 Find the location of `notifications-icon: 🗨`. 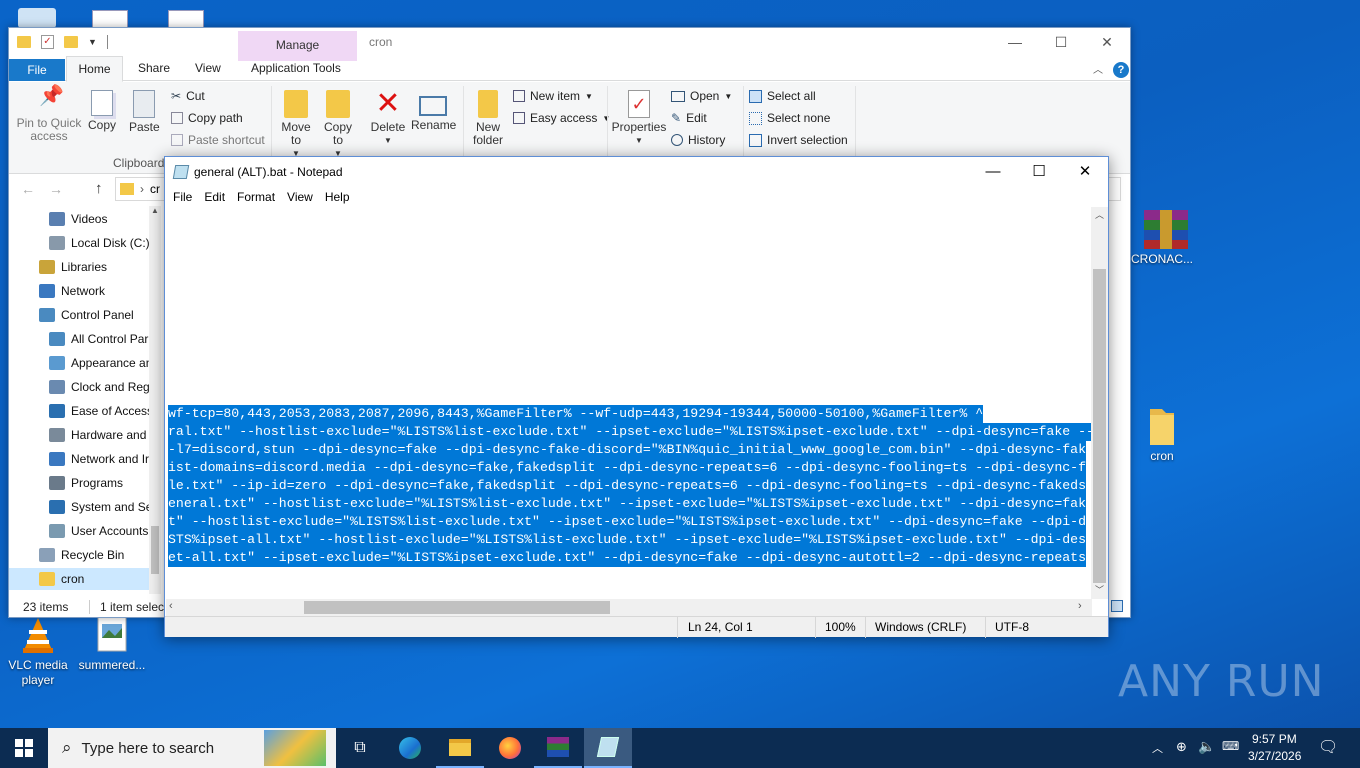

notifications-icon: 🗨 is located at coordinates (1328, 747).